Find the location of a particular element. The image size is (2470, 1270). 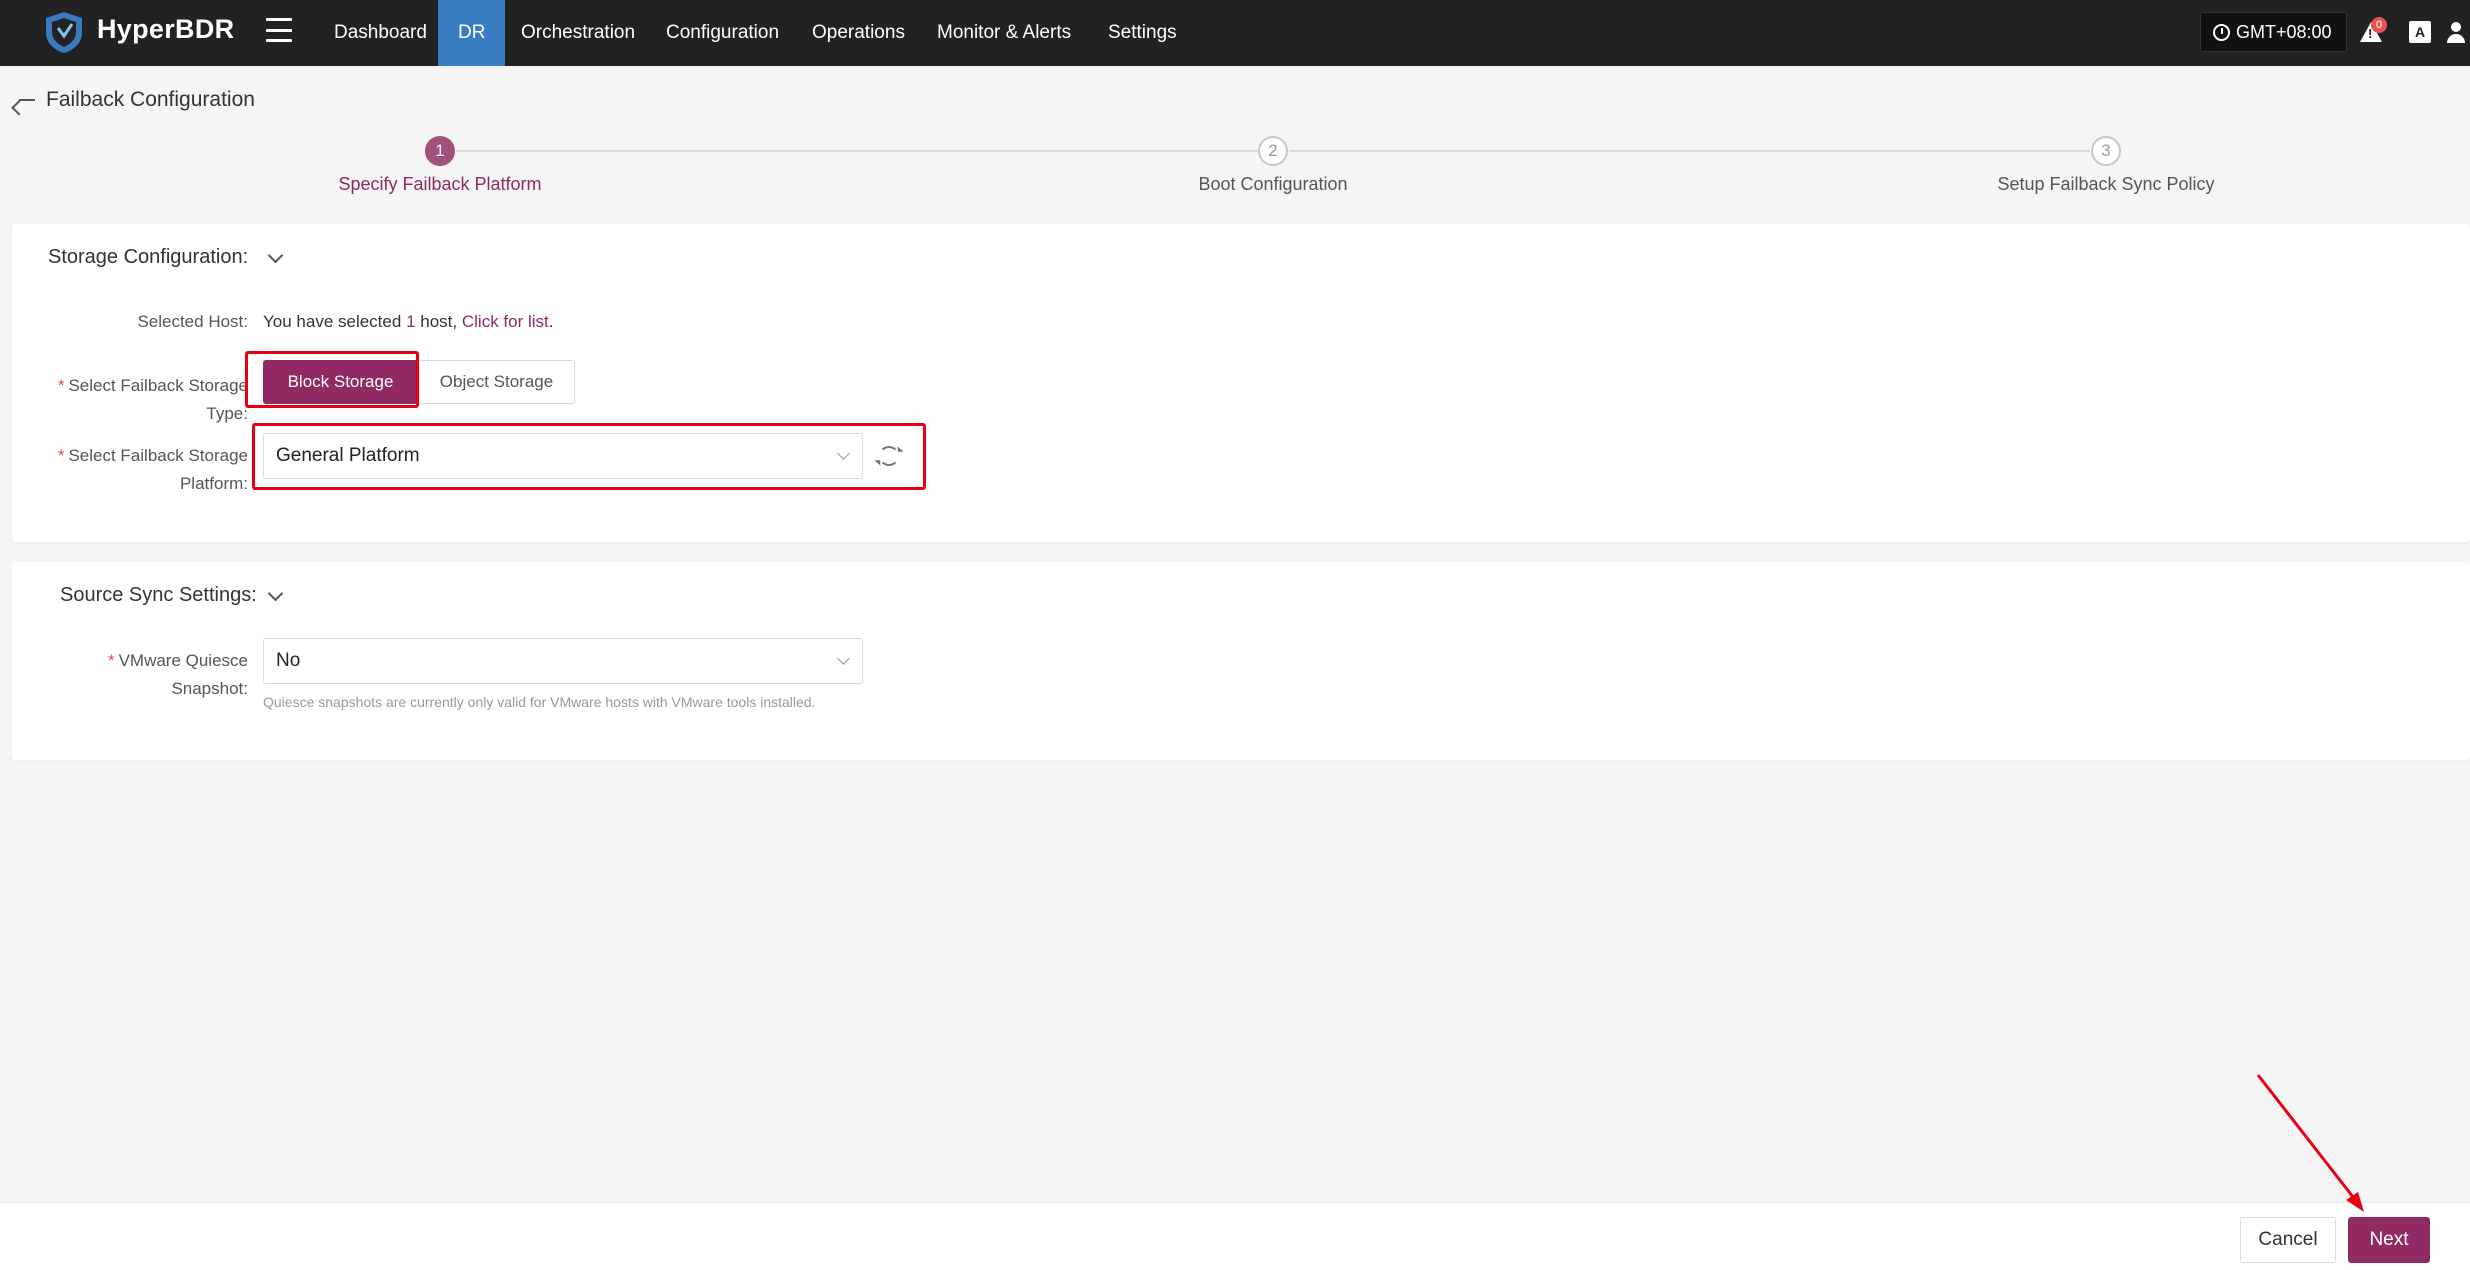

next-button: Next is located at coordinates (2389, 1240).